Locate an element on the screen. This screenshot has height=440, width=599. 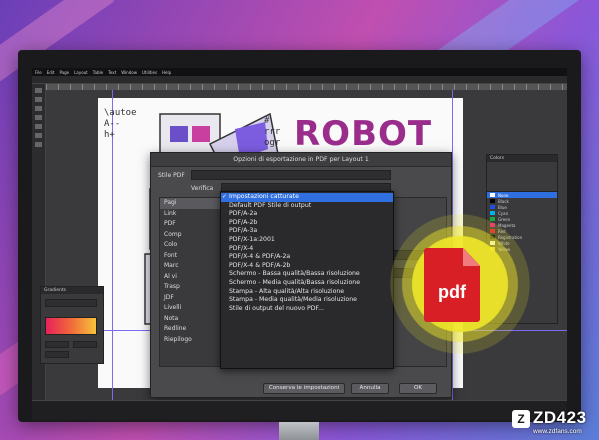
sidebar-item-pdf: PDF is located at coordinates (190, 224).